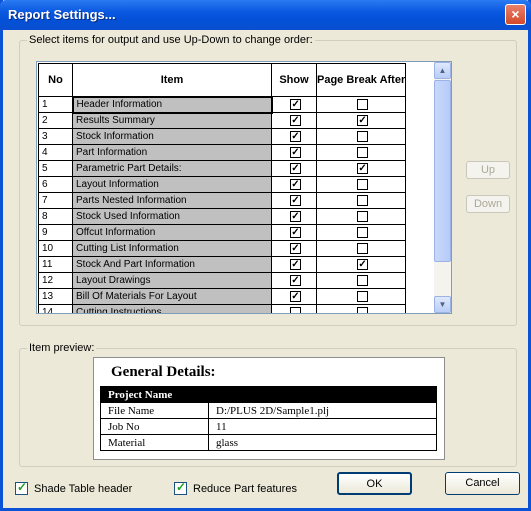  Describe the element at coordinates (488, 204) in the screenshot. I see `down-button: Down` at that location.